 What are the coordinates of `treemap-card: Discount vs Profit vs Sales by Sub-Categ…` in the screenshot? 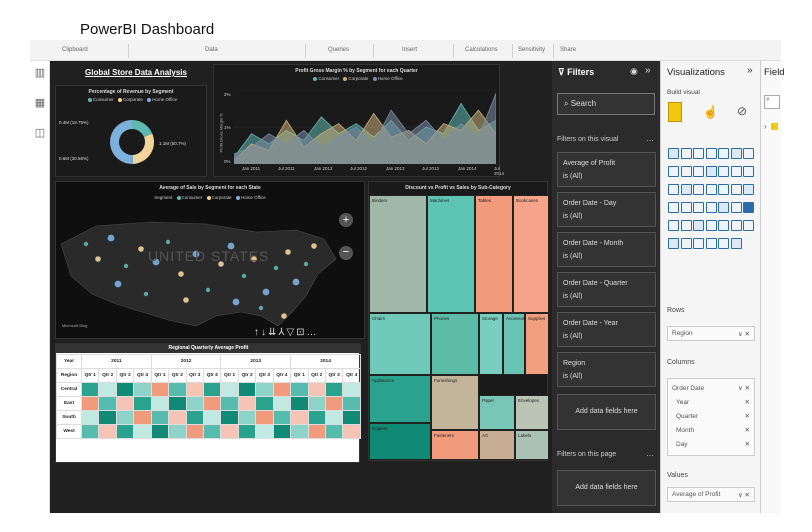 It's located at (458, 321).